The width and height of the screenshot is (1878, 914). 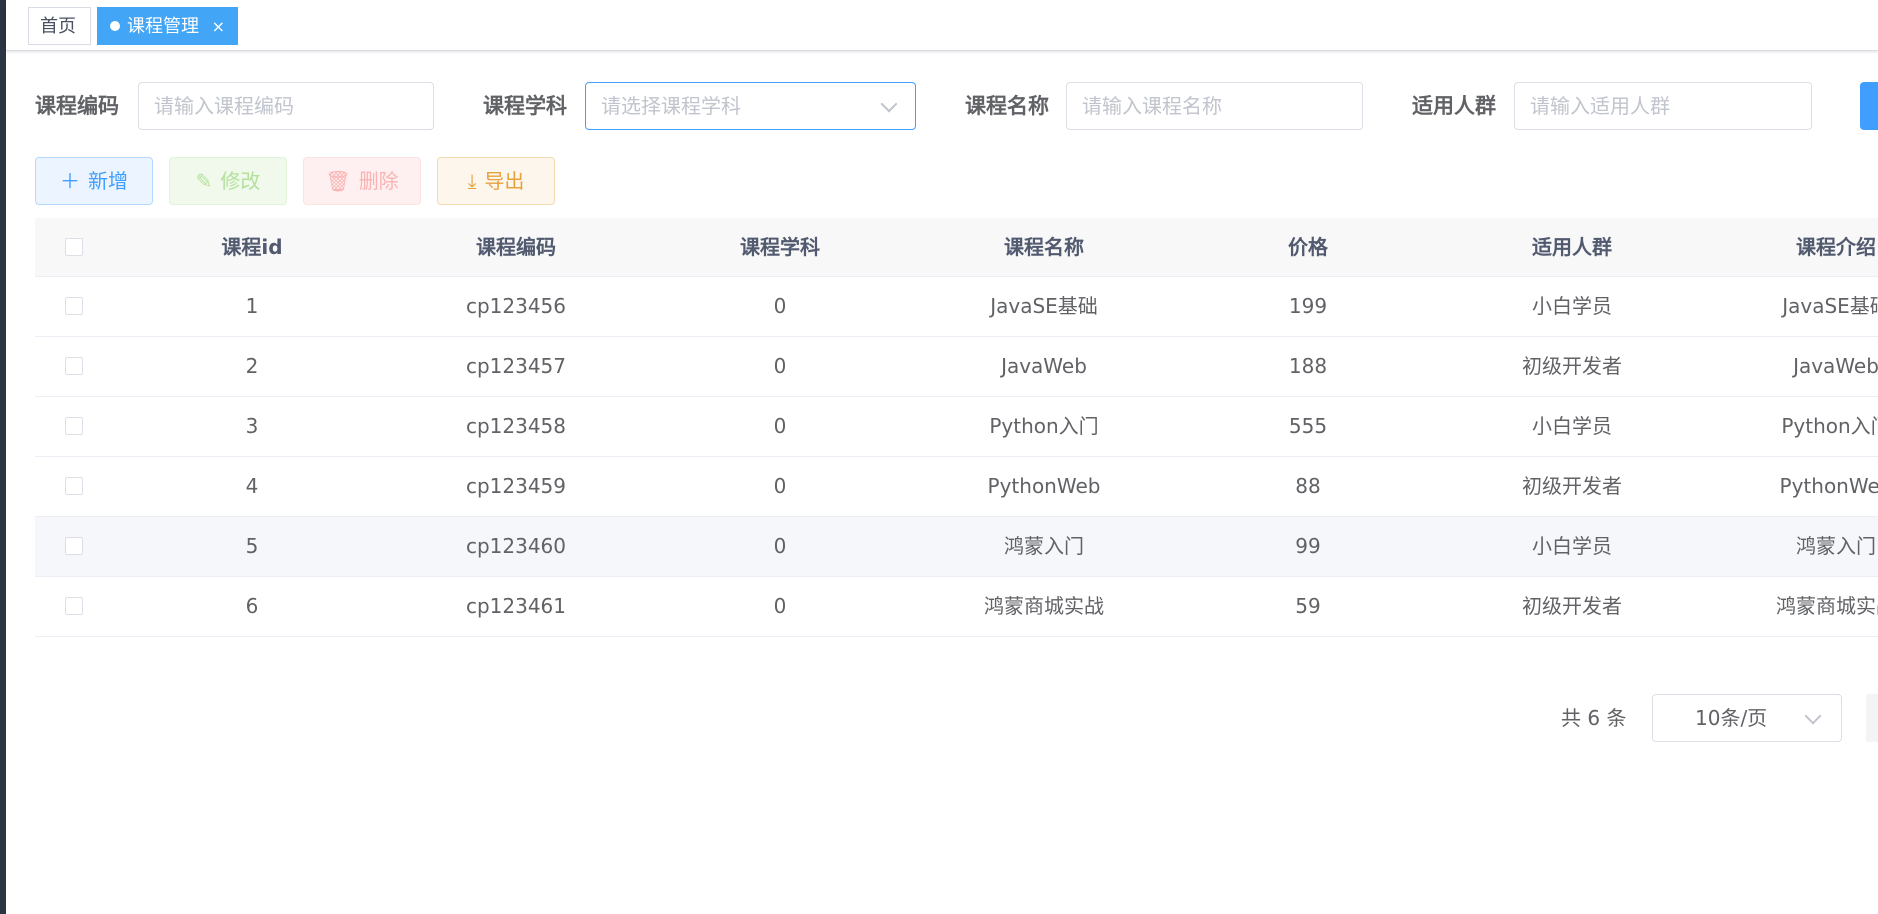 I want to click on tag-course-management: 课程管理 ×, so click(x=167, y=26).